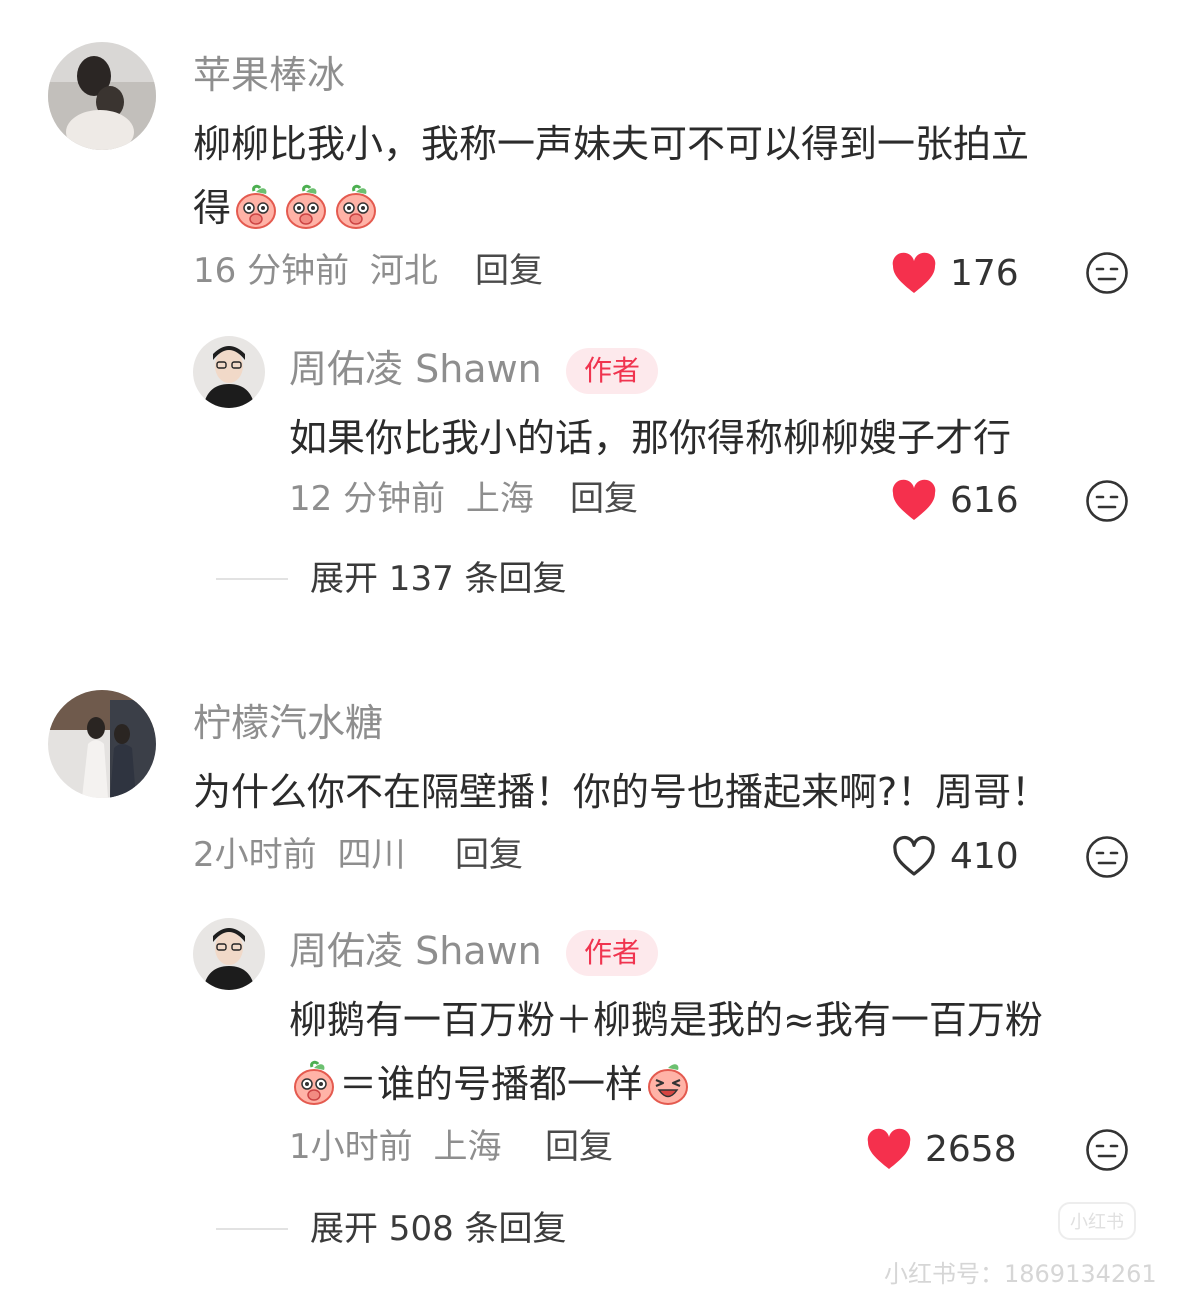  I want to click on reply-meta: 12 分钟前 上海, so click(411, 499).